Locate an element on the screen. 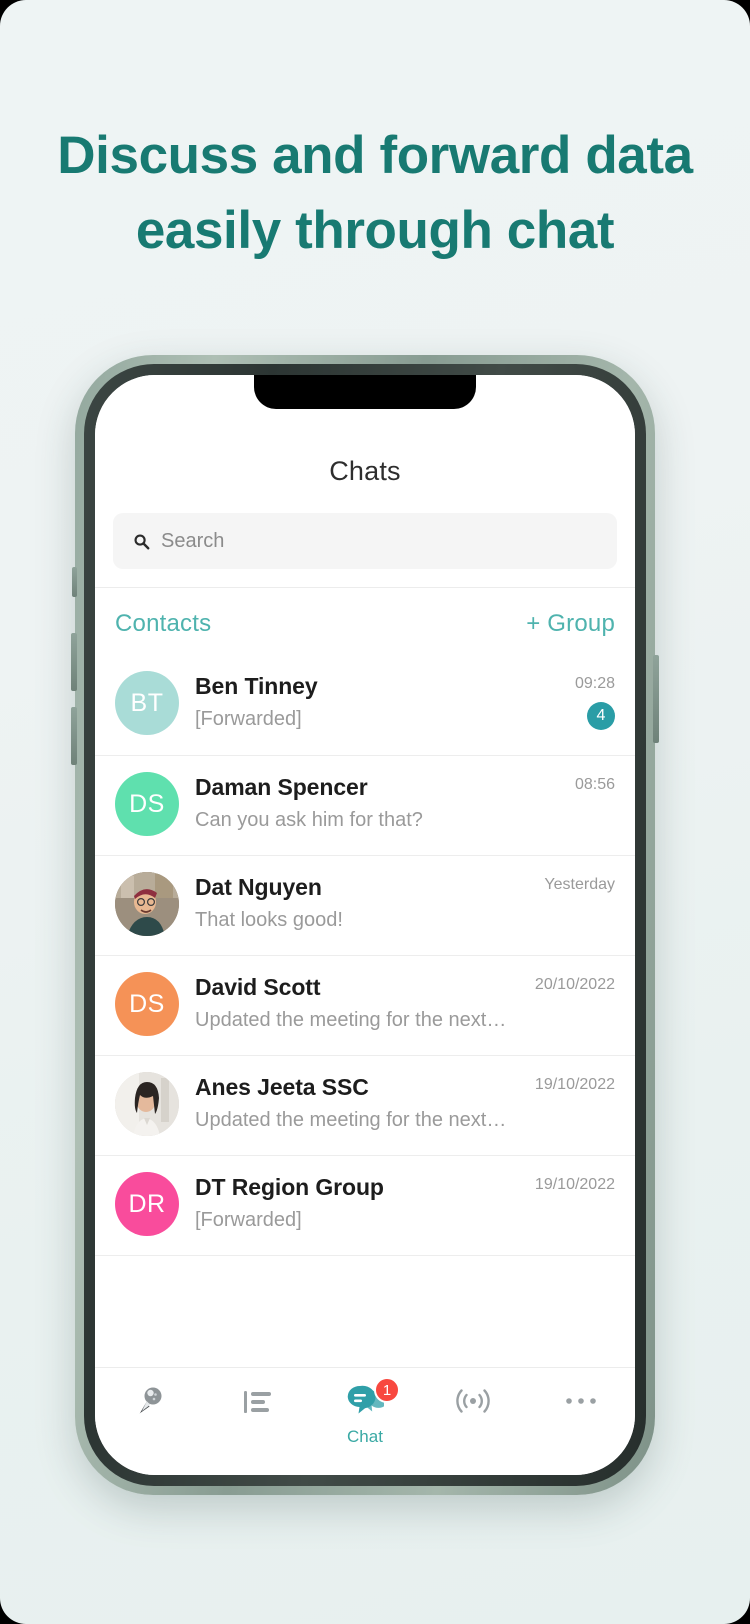 This screenshot has width=750, height=1624. headline-line-1: Discuss and forward data is located at coordinates (375, 155).